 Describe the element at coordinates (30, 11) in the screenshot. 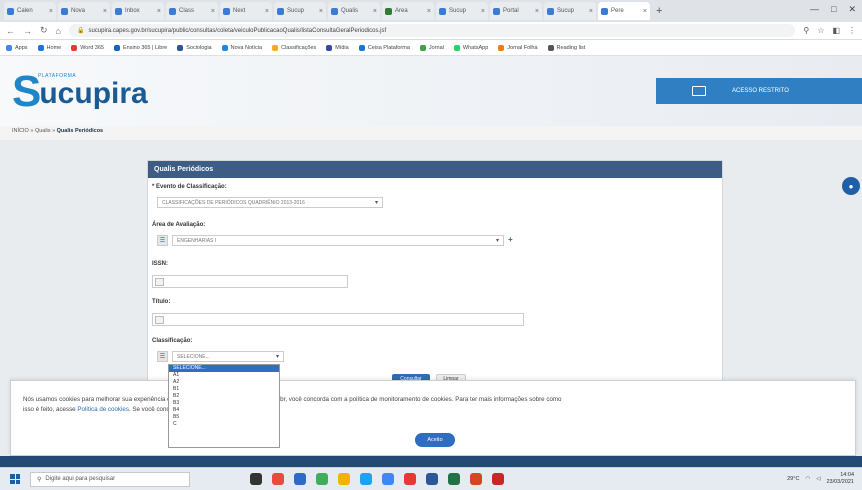

I see `browser-tab: Calen ×` at that location.